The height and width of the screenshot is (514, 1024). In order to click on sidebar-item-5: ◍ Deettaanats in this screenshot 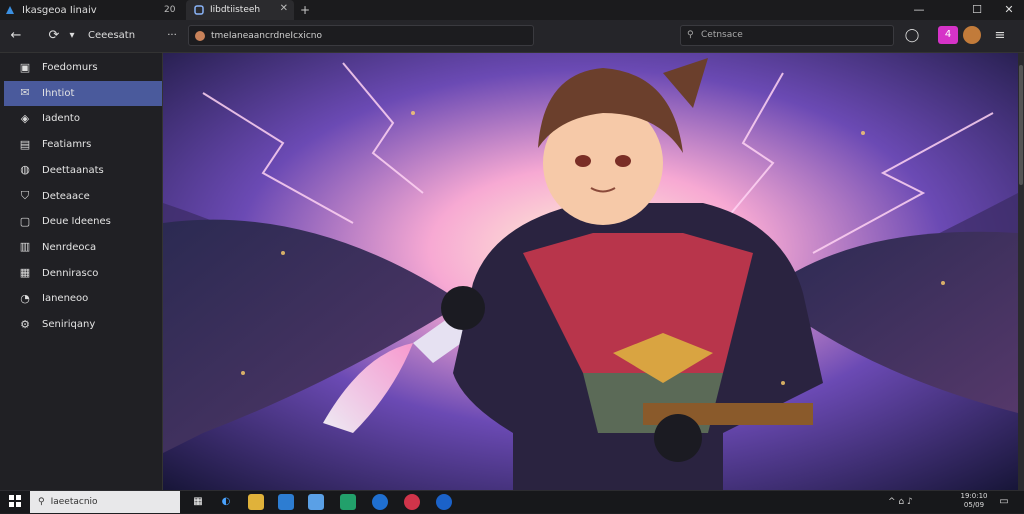, I will do `click(83, 170)`.